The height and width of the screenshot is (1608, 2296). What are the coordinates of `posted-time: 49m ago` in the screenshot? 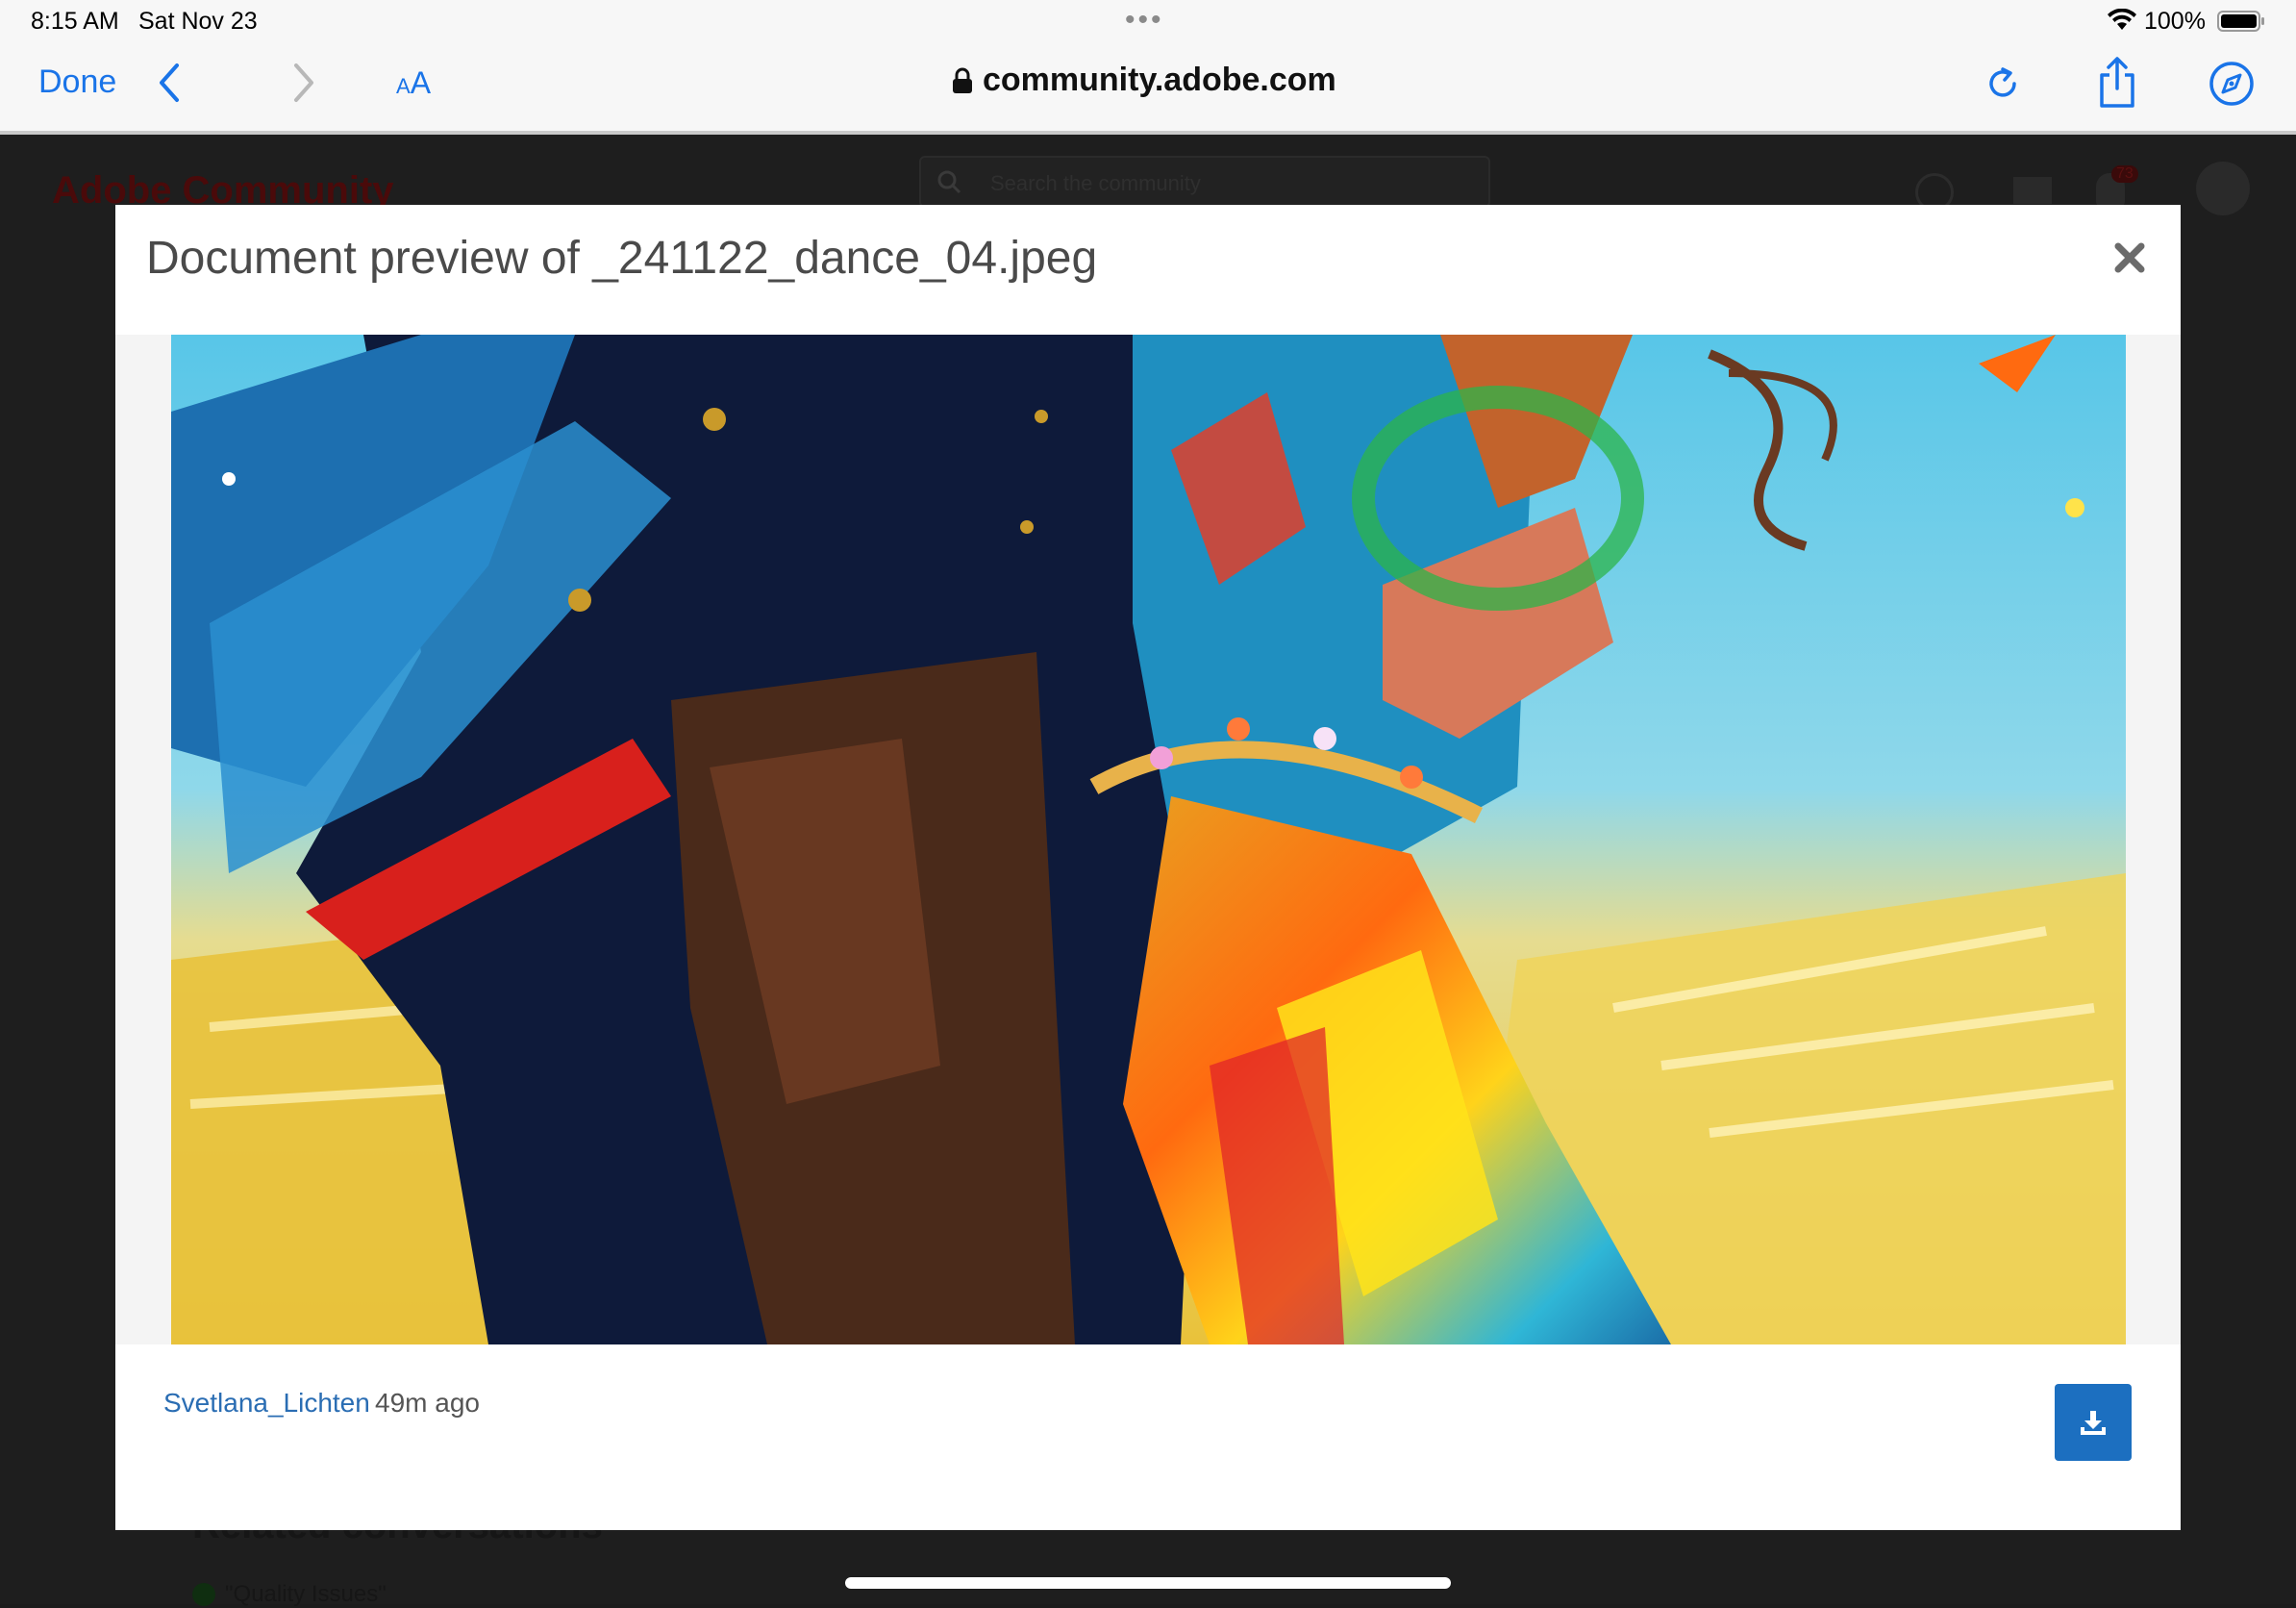 It's located at (427, 1403).